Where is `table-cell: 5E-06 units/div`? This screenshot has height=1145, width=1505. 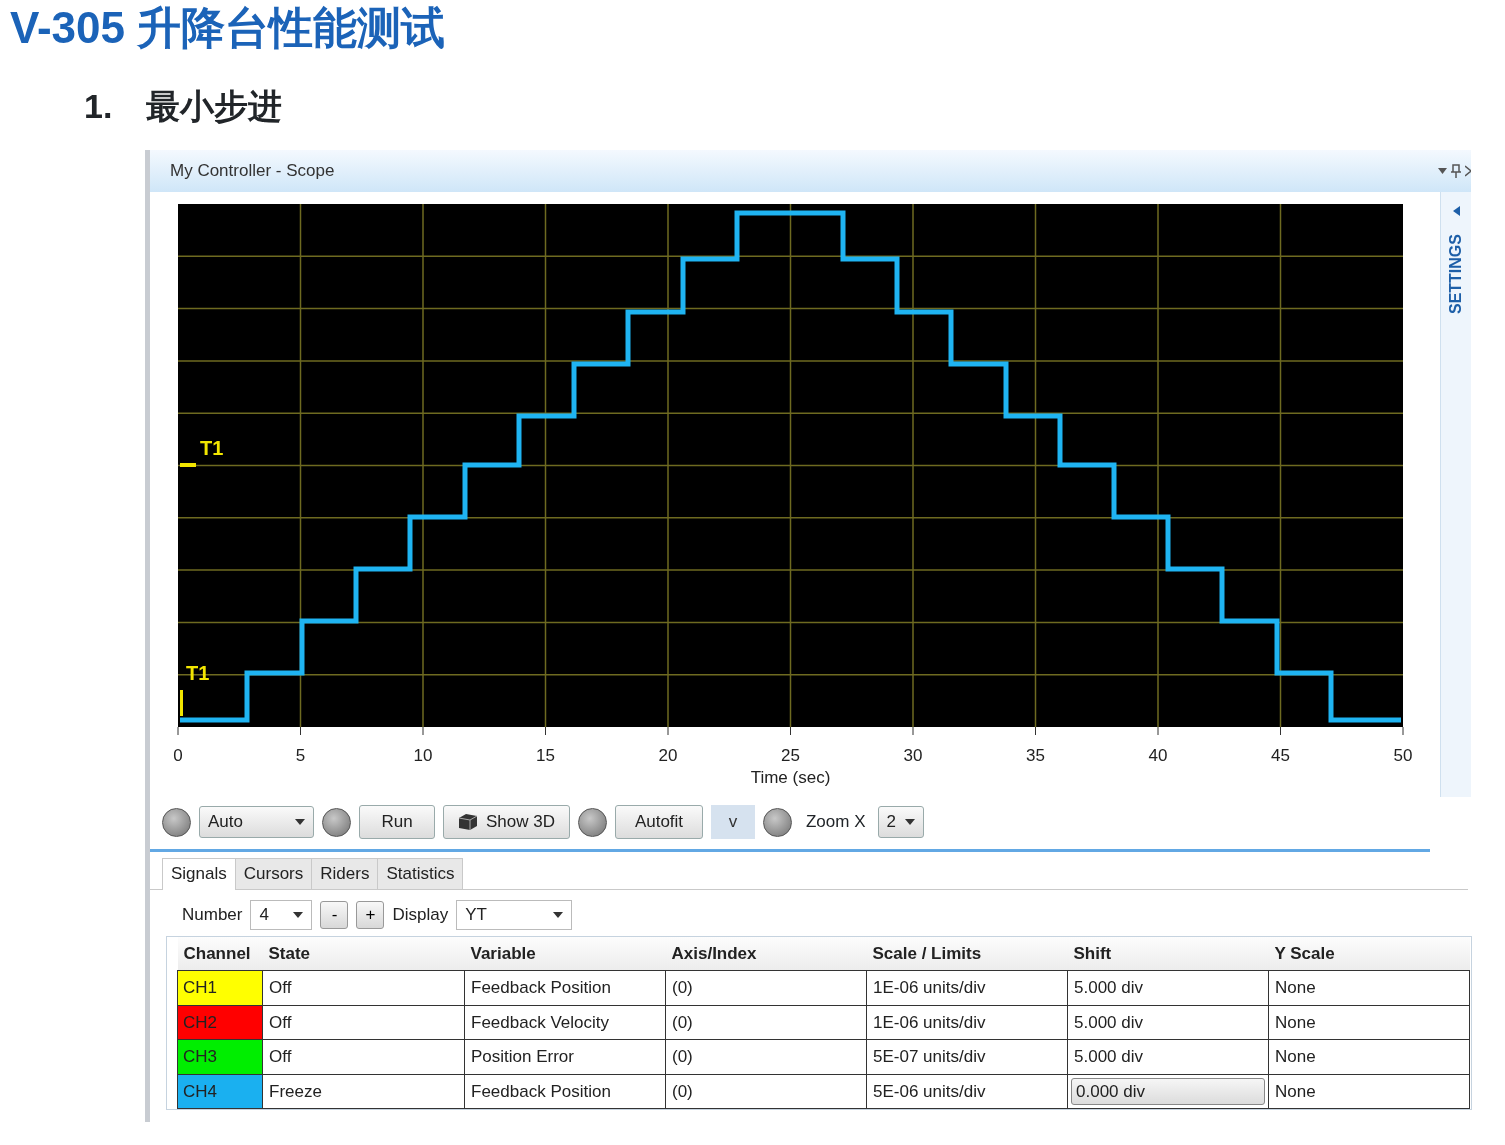 table-cell: 5E-06 units/div is located at coordinates (967, 1091).